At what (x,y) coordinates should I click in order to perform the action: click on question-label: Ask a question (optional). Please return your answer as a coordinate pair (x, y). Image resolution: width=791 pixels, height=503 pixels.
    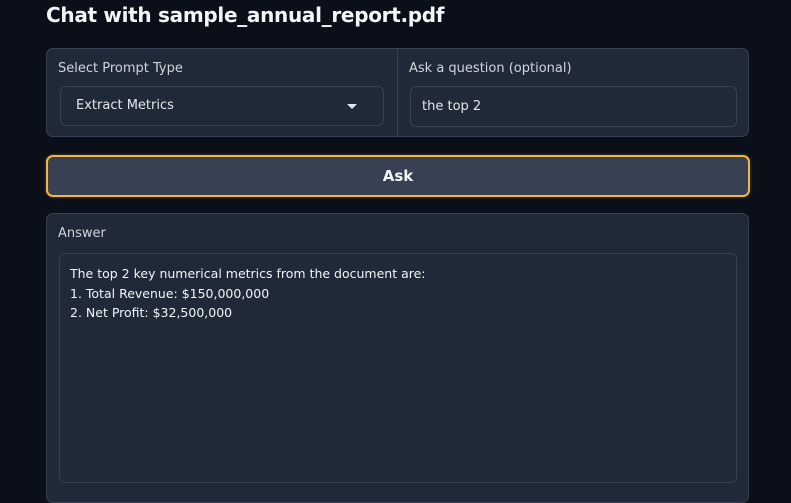
    Looking at the image, I should click on (490, 68).